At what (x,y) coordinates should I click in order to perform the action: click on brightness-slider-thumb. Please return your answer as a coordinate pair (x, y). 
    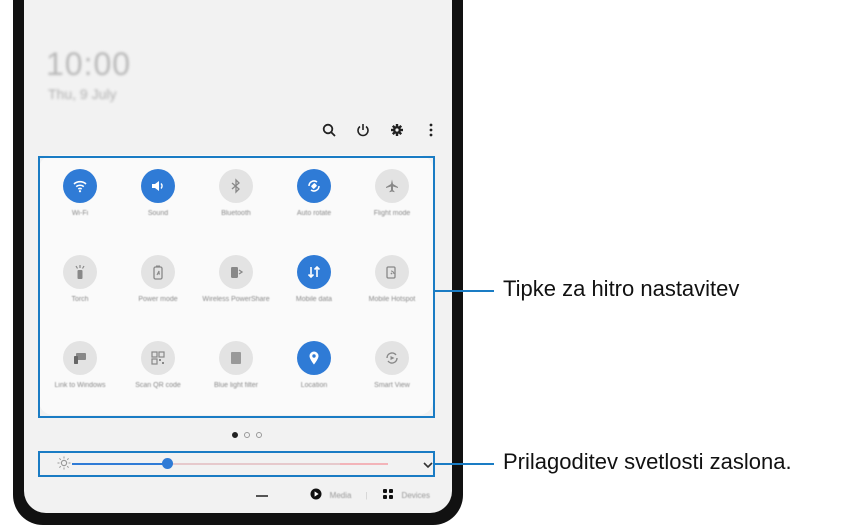
    Looking at the image, I should click on (167, 463).